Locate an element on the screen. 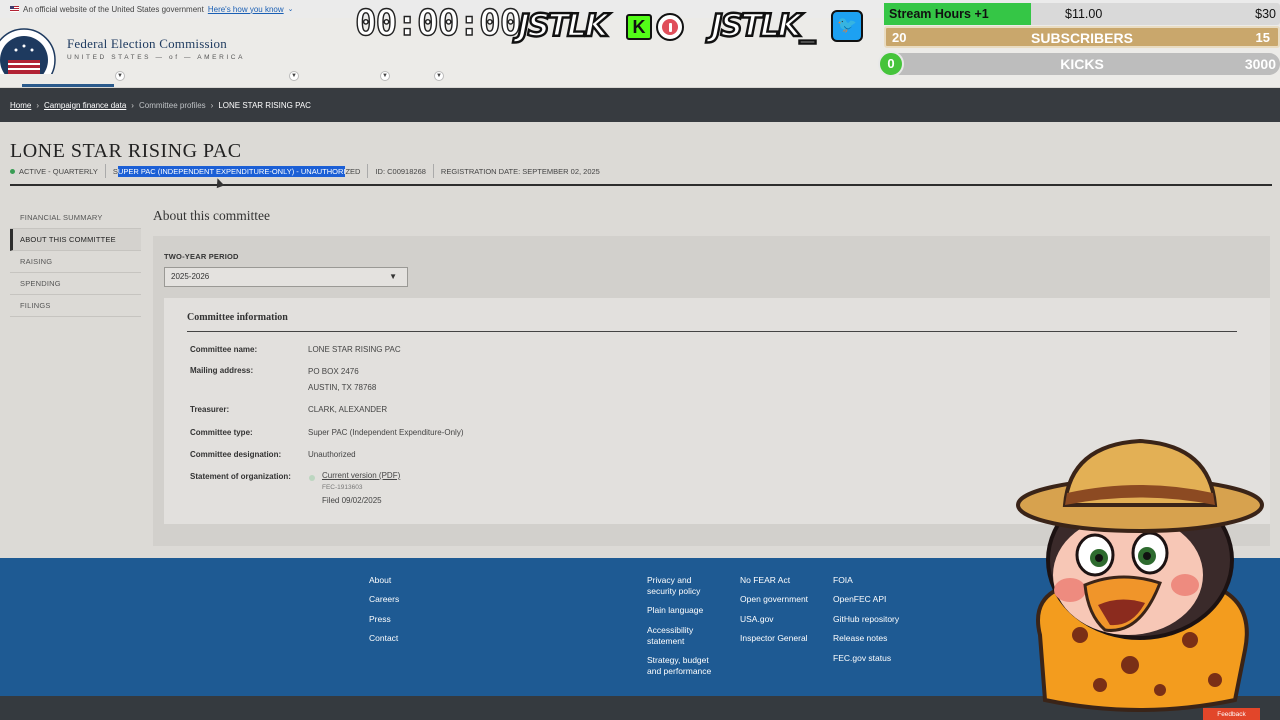  side-nav-spending: SPENDING is located at coordinates (75, 284).